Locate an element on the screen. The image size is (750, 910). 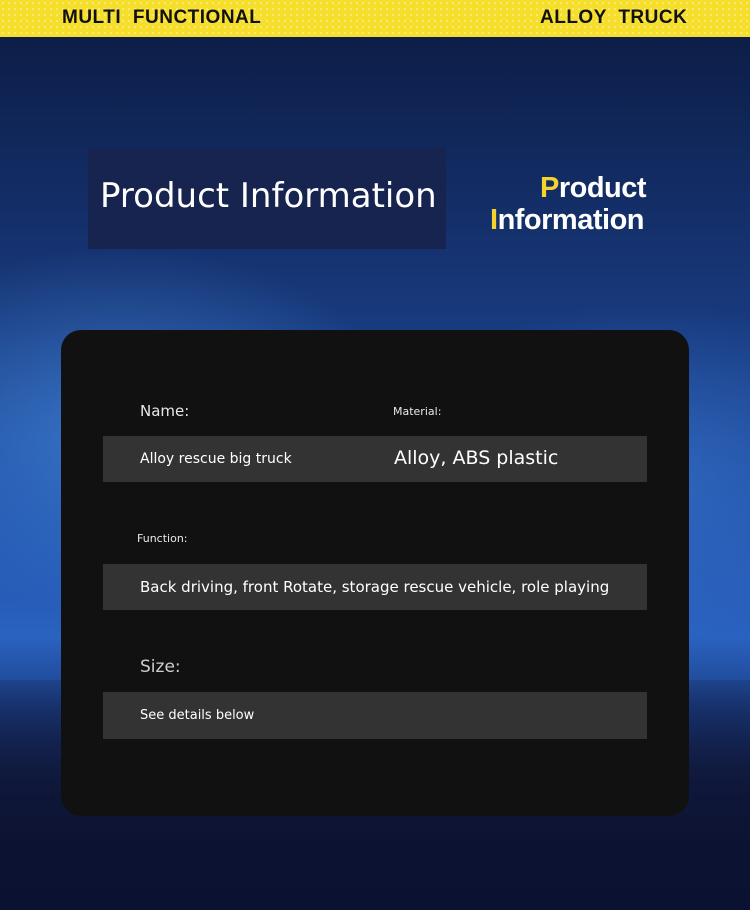
banner-right-text: ALLOY TRUCK is located at coordinates (614, 17).